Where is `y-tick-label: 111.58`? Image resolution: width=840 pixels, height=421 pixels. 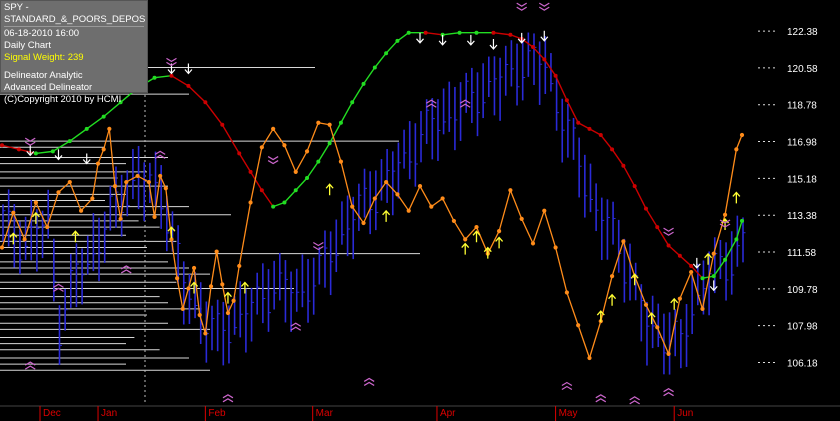 y-tick-label: 111.58 is located at coordinates (802, 253).